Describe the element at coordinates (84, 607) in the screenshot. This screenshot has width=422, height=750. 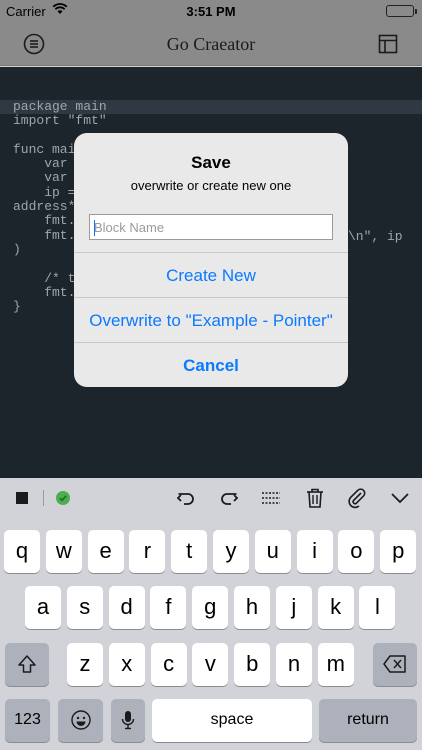
I see `key-s: s` at that location.